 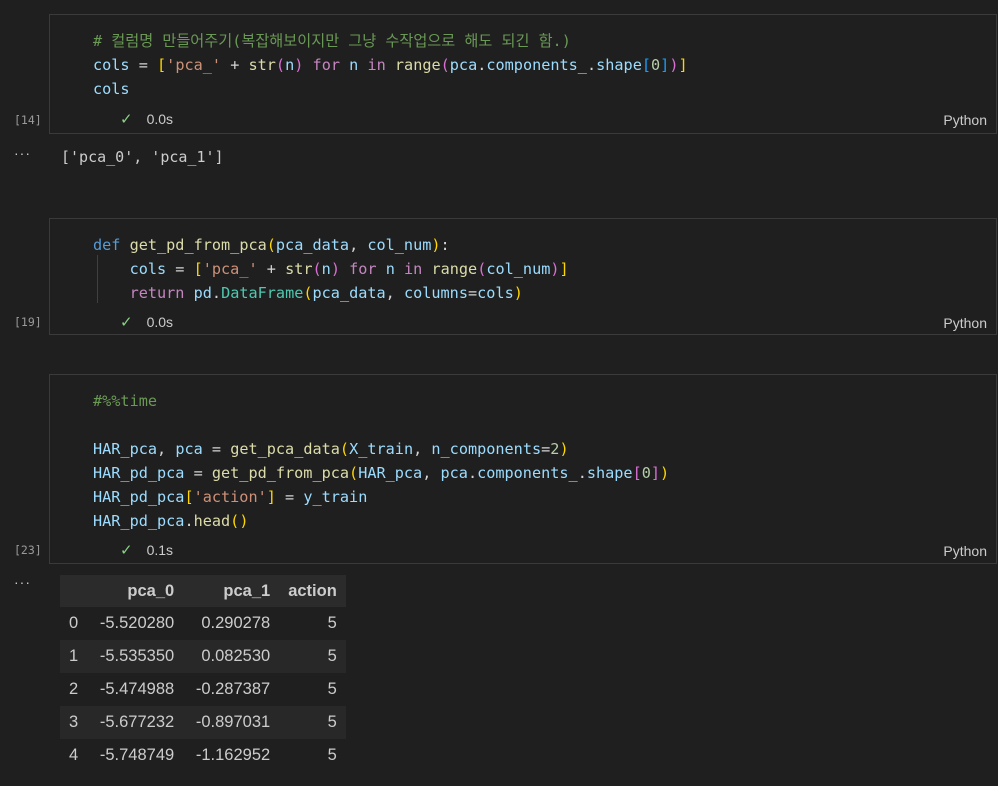 I want to click on code-line: HAR_pd_pca.head(), so click(x=170, y=521).